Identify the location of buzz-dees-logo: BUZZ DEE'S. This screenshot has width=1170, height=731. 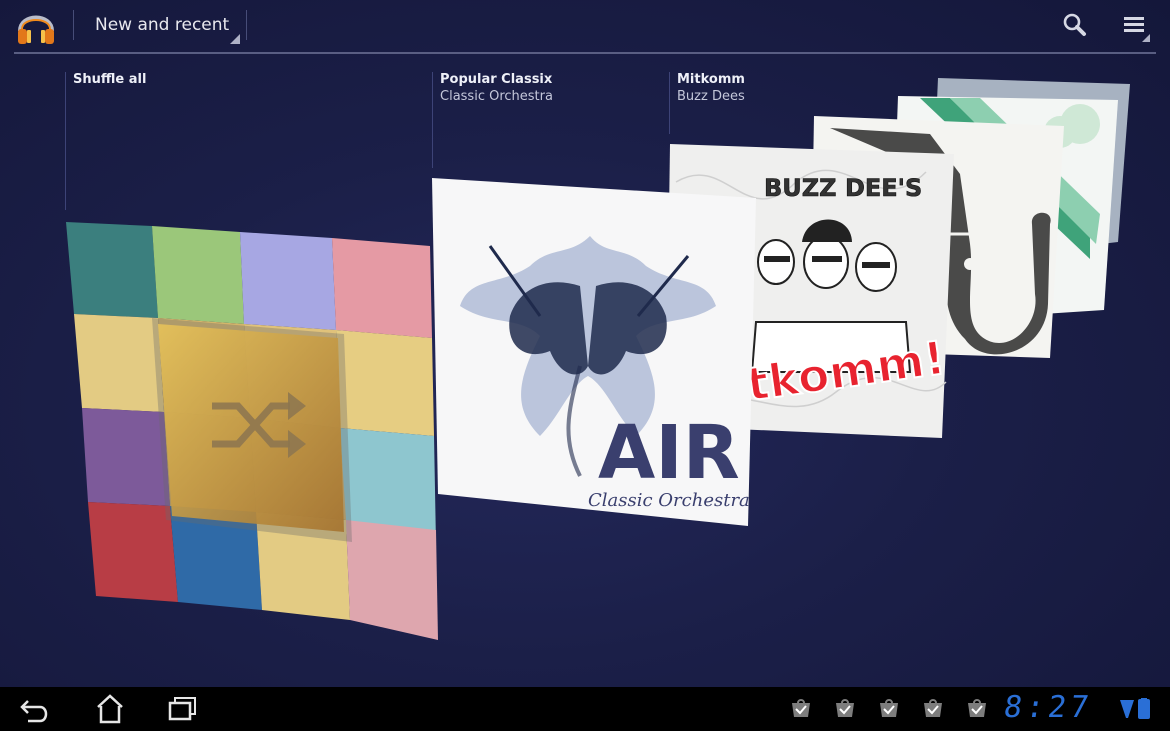
(843, 188).